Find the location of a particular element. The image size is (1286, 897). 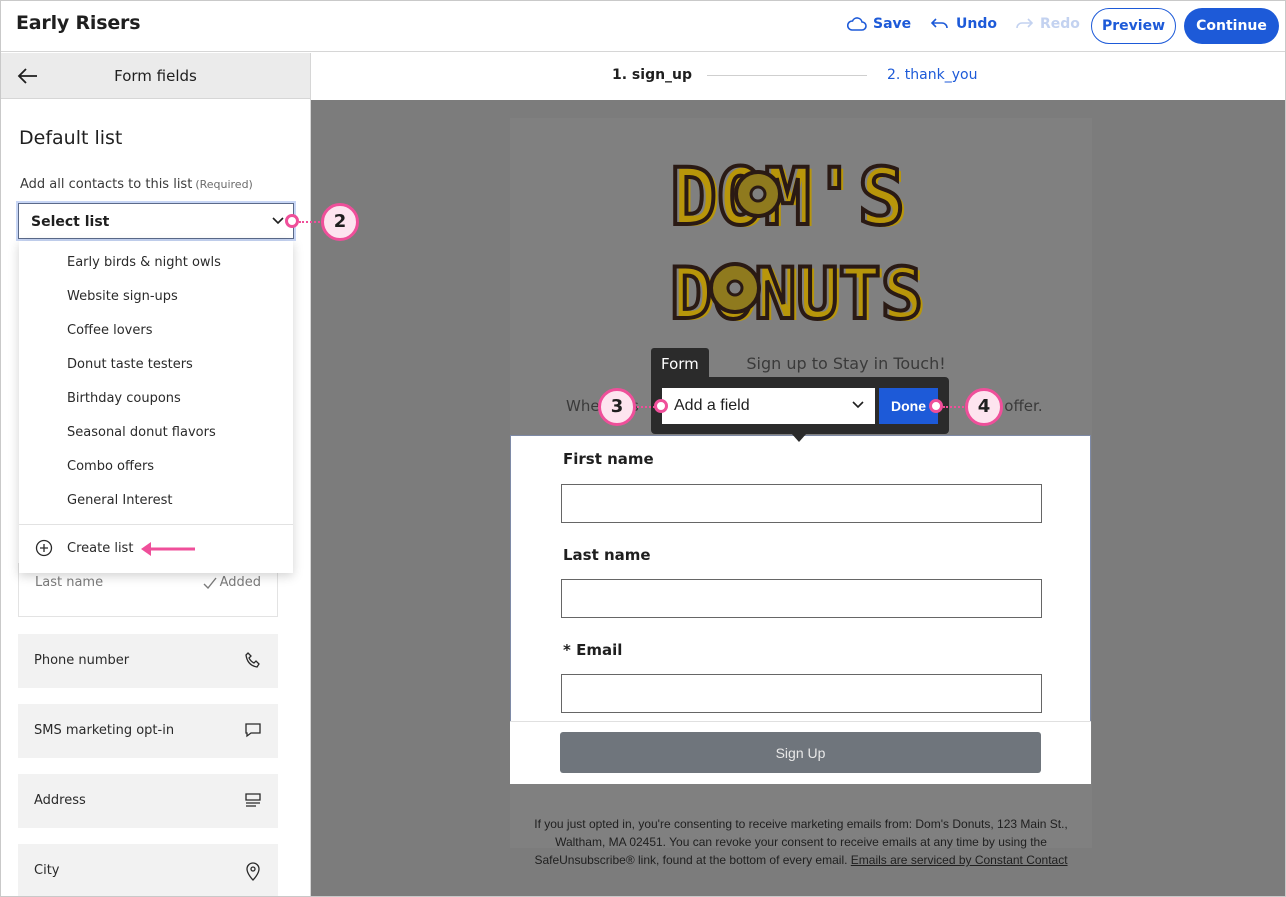

signup-button-area: Sign Up is located at coordinates (800, 752).